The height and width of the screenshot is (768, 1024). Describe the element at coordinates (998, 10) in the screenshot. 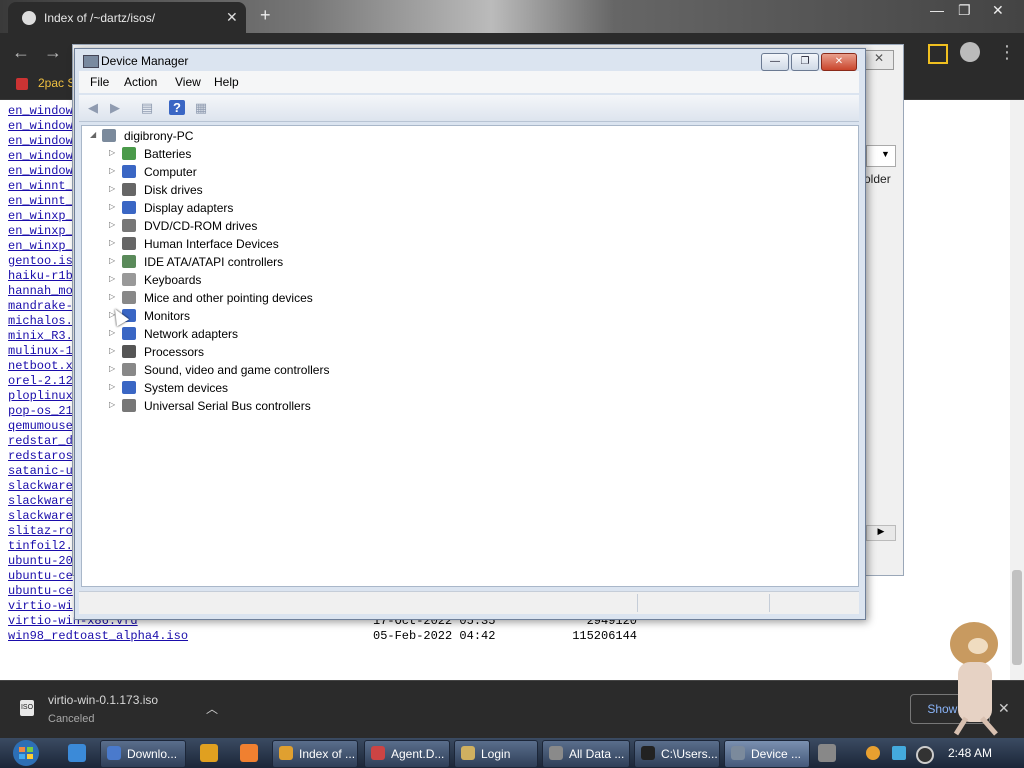

I see `browser-close-button: ✕` at that location.